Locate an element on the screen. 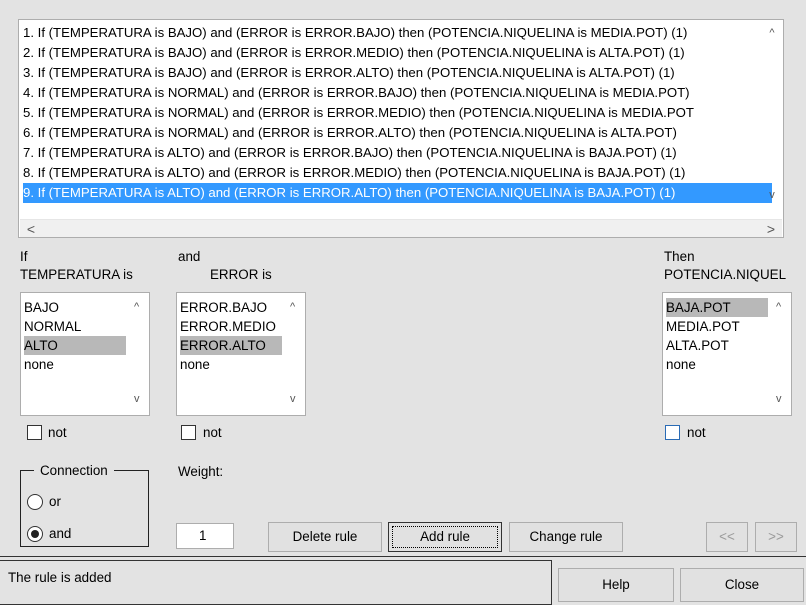  close-button: Close is located at coordinates (742, 585).